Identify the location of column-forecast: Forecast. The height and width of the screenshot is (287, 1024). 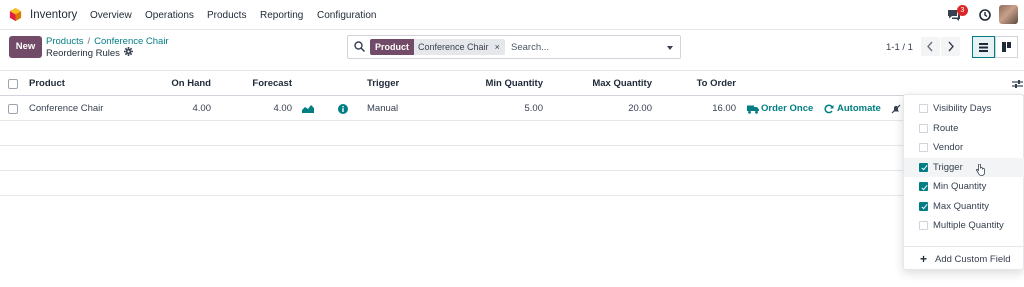
(261, 83).